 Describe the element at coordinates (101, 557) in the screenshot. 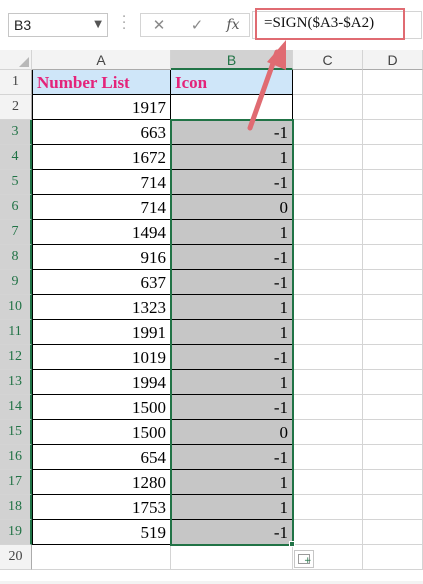

I see `cell-a20` at that location.